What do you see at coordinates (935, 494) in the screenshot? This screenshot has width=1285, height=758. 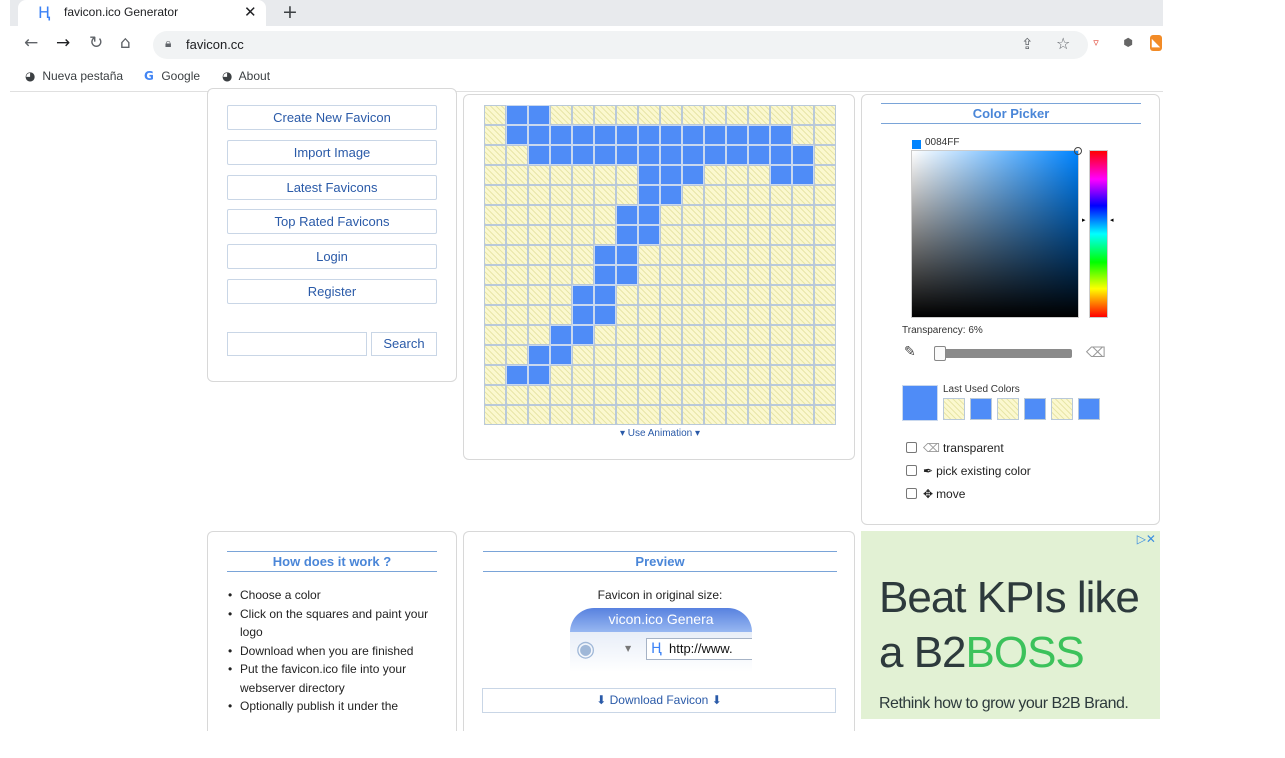 I see `move-option: ✥ move` at bounding box center [935, 494].